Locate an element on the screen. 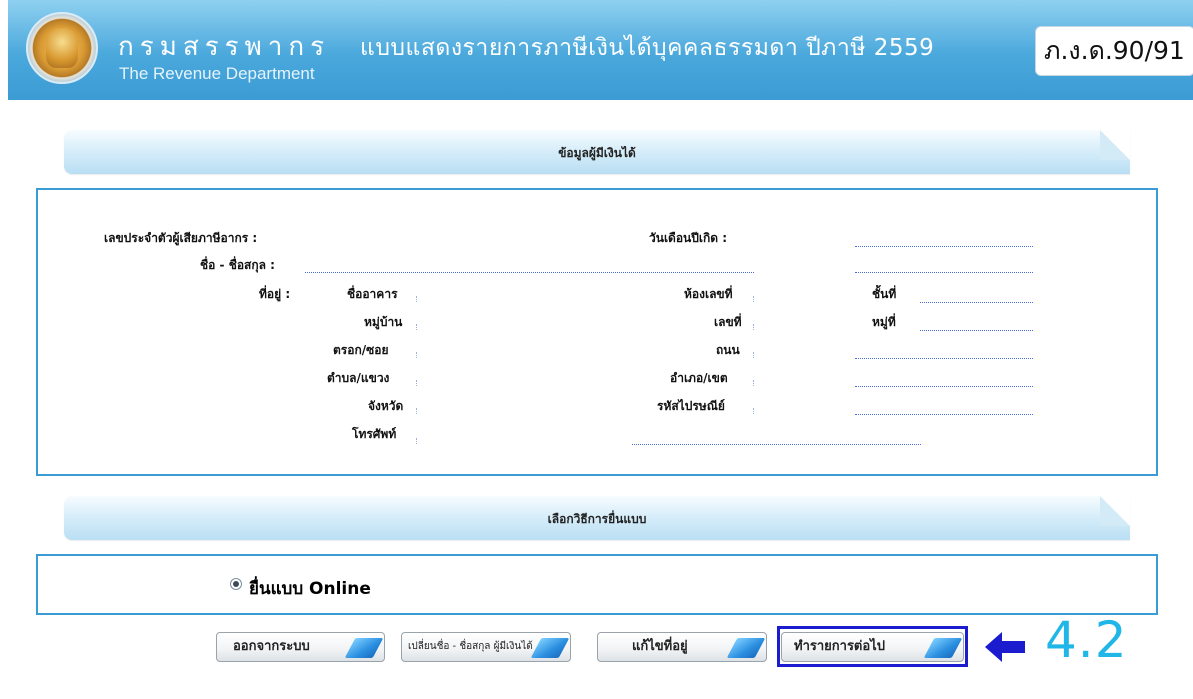 The image size is (1193, 699). revenue-department-seal-icon is located at coordinates (62, 48).